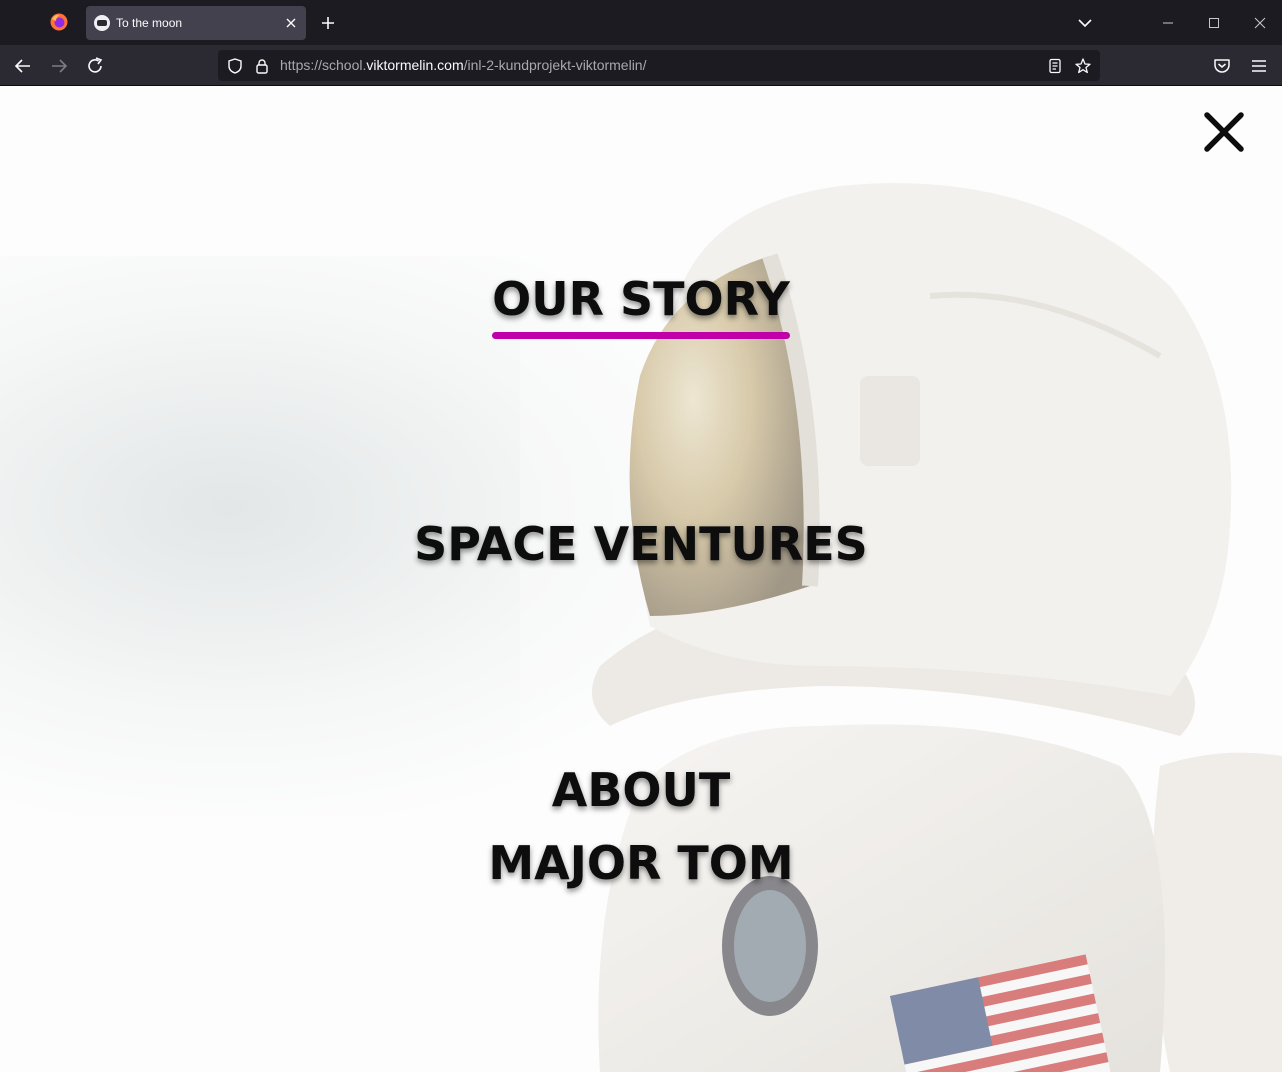  I want to click on active-underline, so click(641, 335).